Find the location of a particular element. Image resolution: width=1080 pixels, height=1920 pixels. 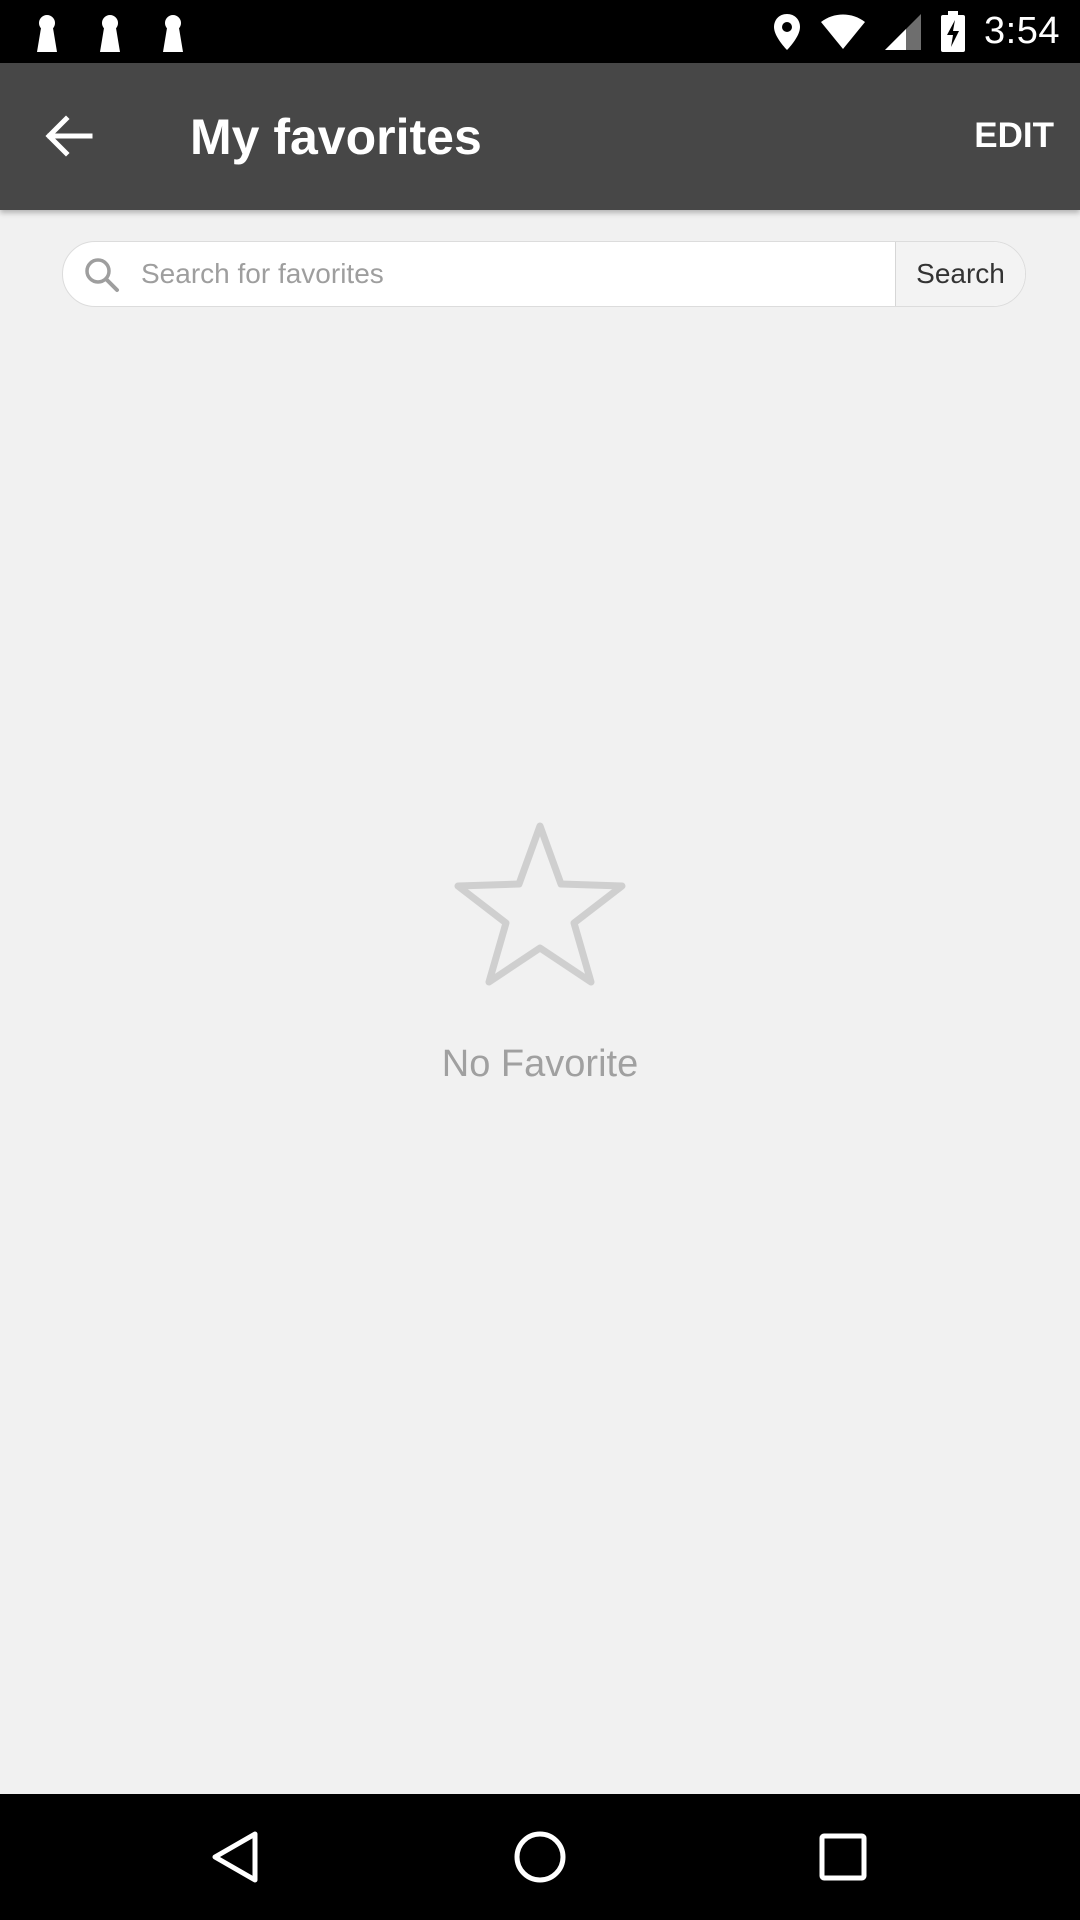

app-bar: My favorites EDIT is located at coordinates (540, 136).